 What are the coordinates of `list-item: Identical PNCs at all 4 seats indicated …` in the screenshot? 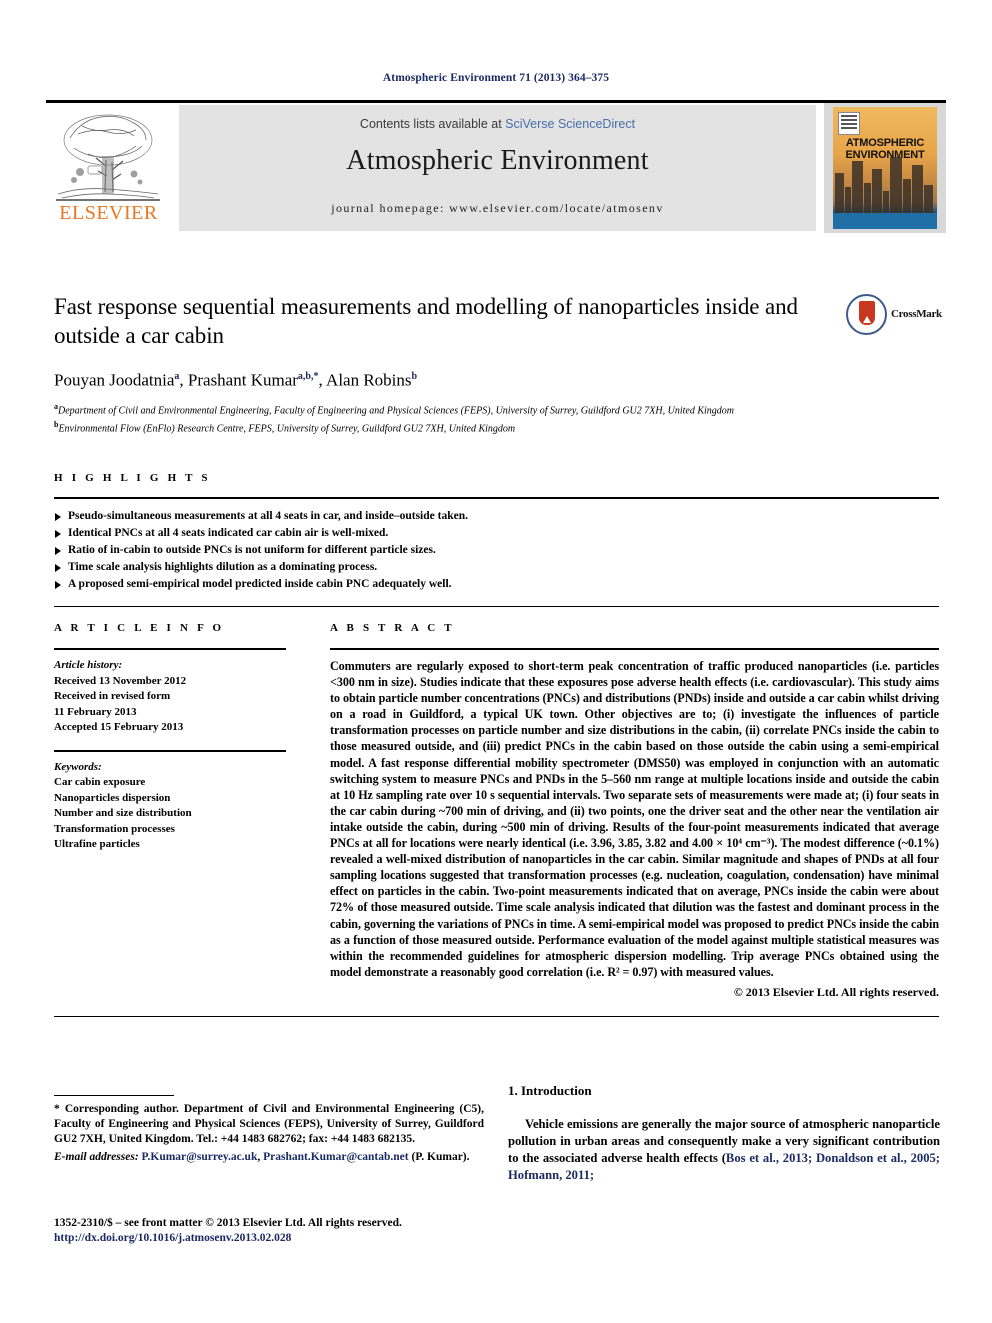 It's located at (496, 533).